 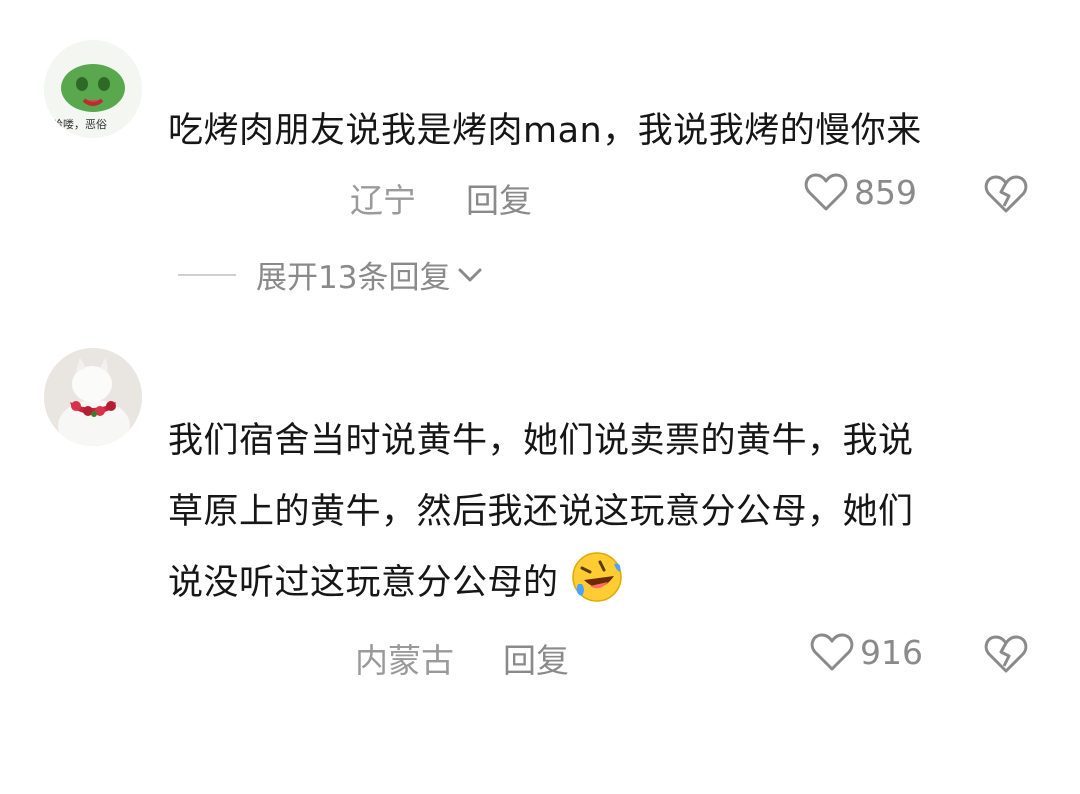 I want to click on expand-replies-button: 展开13条回复, so click(x=331, y=274).